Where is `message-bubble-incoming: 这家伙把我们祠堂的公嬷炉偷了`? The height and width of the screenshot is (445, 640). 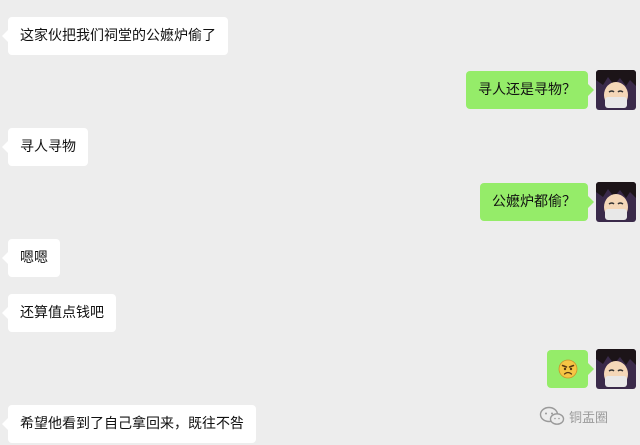
message-bubble-incoming: 这家伙把我们祠堂的公嬷炉偷了 is located at coordinates (115, 36).